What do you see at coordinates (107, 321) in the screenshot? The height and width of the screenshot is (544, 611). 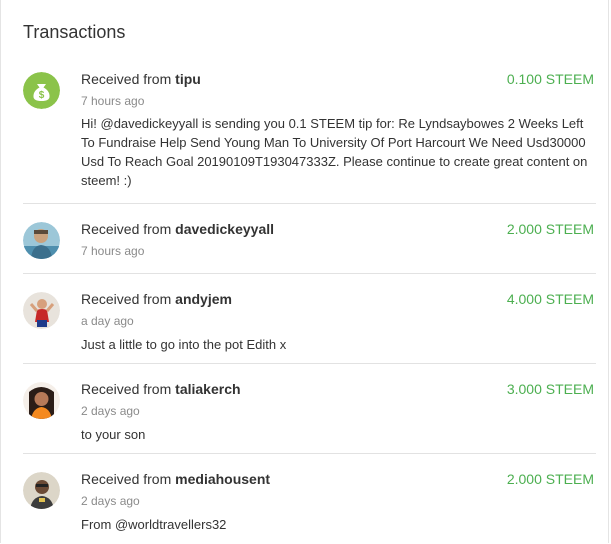 I see `timestamp: a day ago` at bounding box center [107, 321].